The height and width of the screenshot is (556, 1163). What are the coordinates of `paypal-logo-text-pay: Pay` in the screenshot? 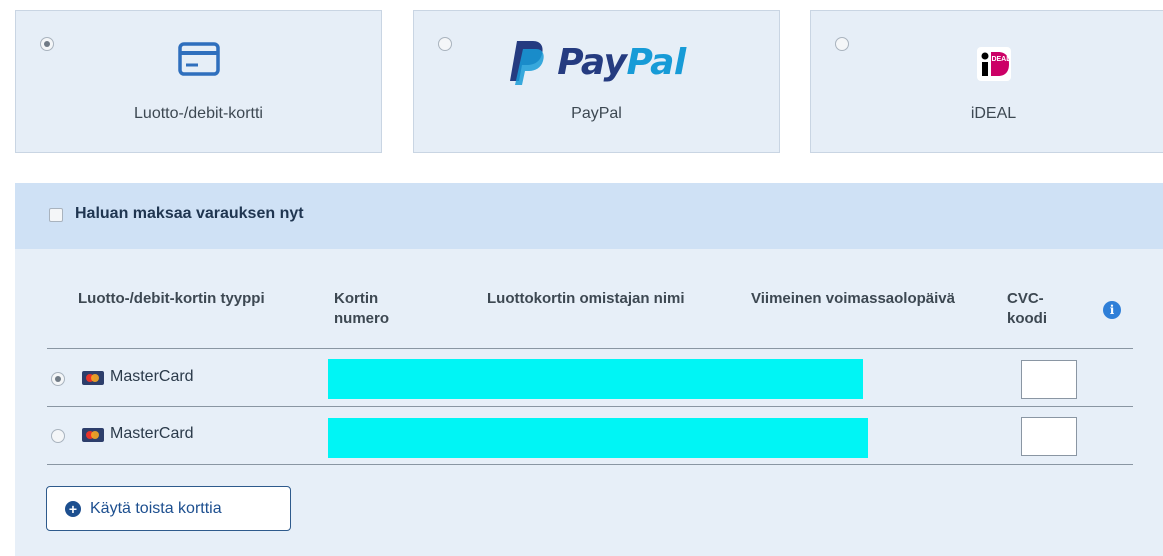 It's located at (592, 62).